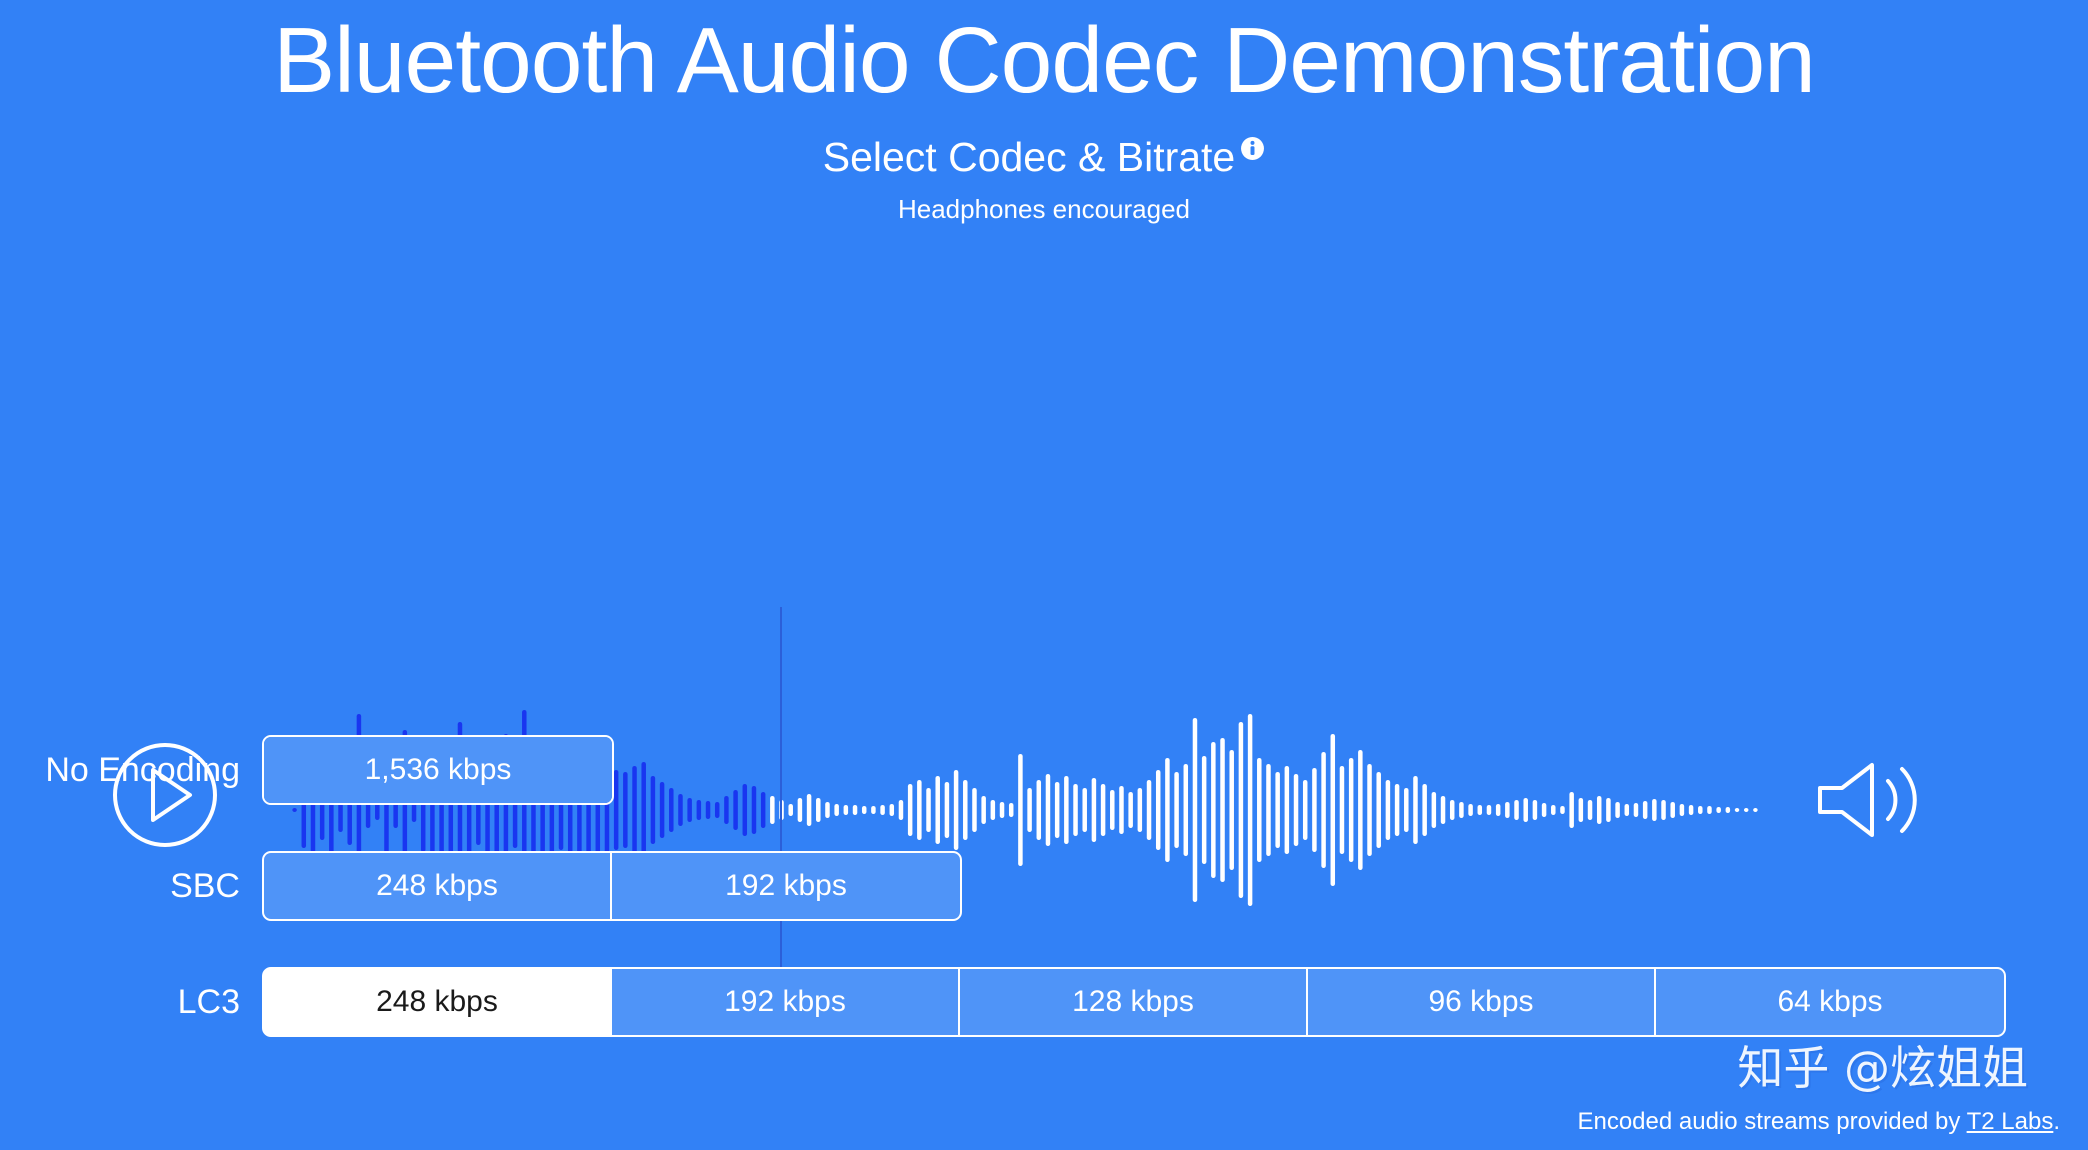  Describe the element at coordinates (2056, 1121) in the screenshot. I see `footer-text-after: .` at that location.